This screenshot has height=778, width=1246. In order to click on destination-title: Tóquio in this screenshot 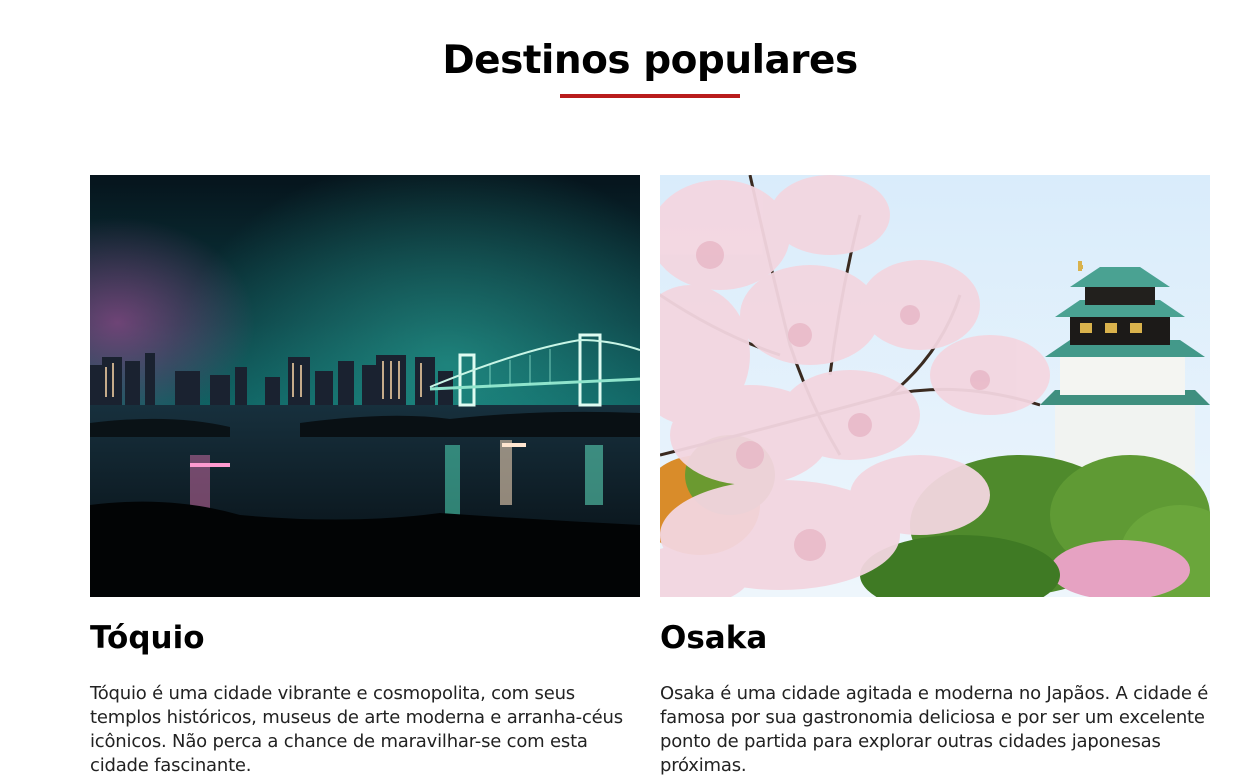, I will do `click(365, 638)`.